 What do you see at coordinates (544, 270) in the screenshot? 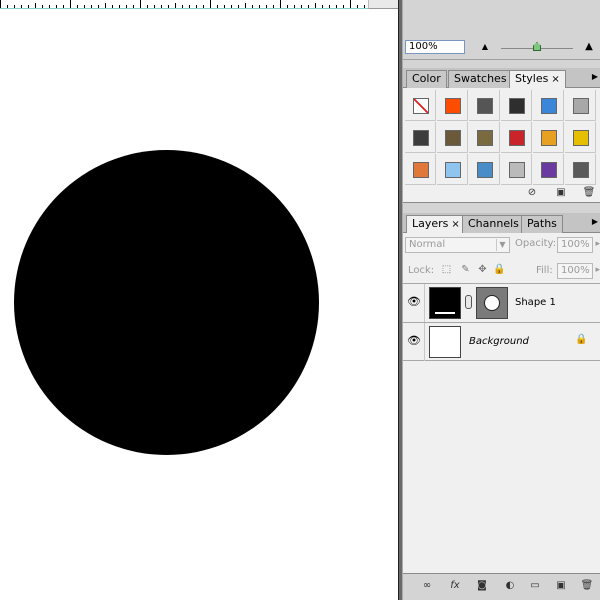
I see `fill-label: Fill:` at bounding box center [544, 270].